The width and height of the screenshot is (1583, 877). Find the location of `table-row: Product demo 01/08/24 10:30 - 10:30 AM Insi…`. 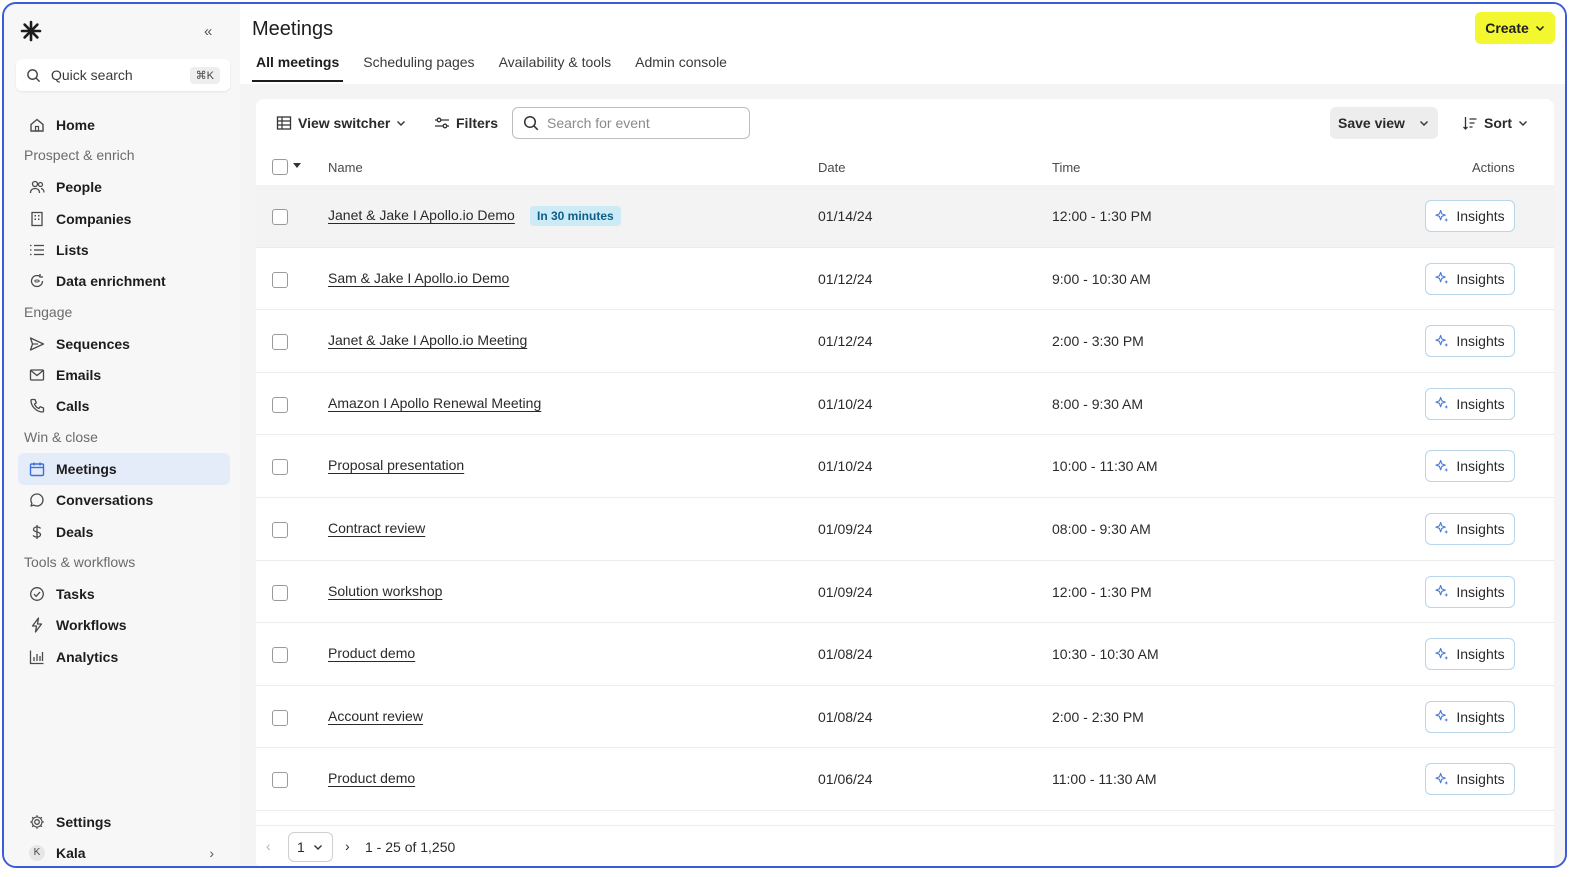

table-row: Product demo 01/08/24 10:30 - 10:30 AM Insi… is located at coordinates (905, 654).